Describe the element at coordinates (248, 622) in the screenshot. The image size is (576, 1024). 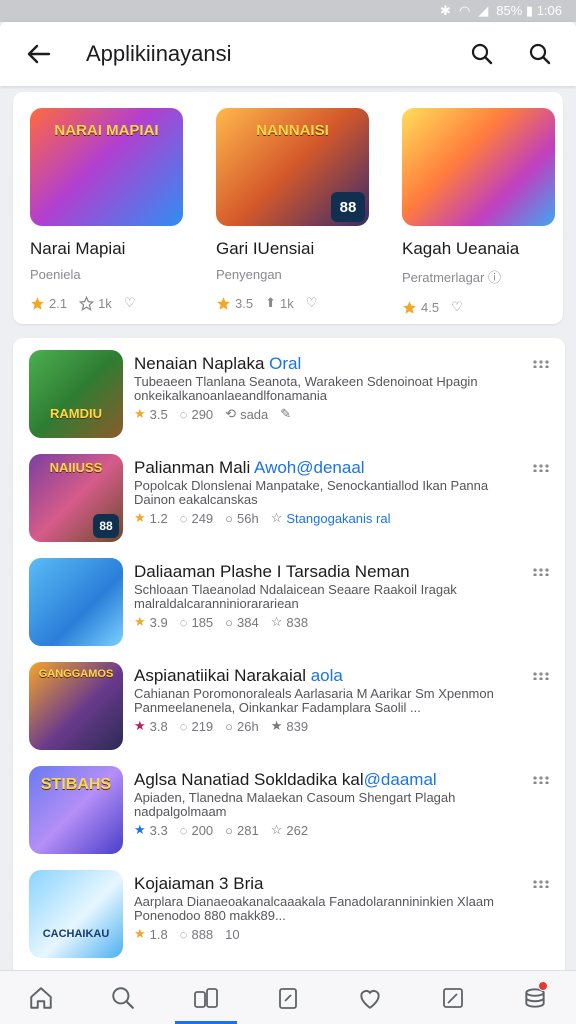
I see `share-count: 384` at that location.